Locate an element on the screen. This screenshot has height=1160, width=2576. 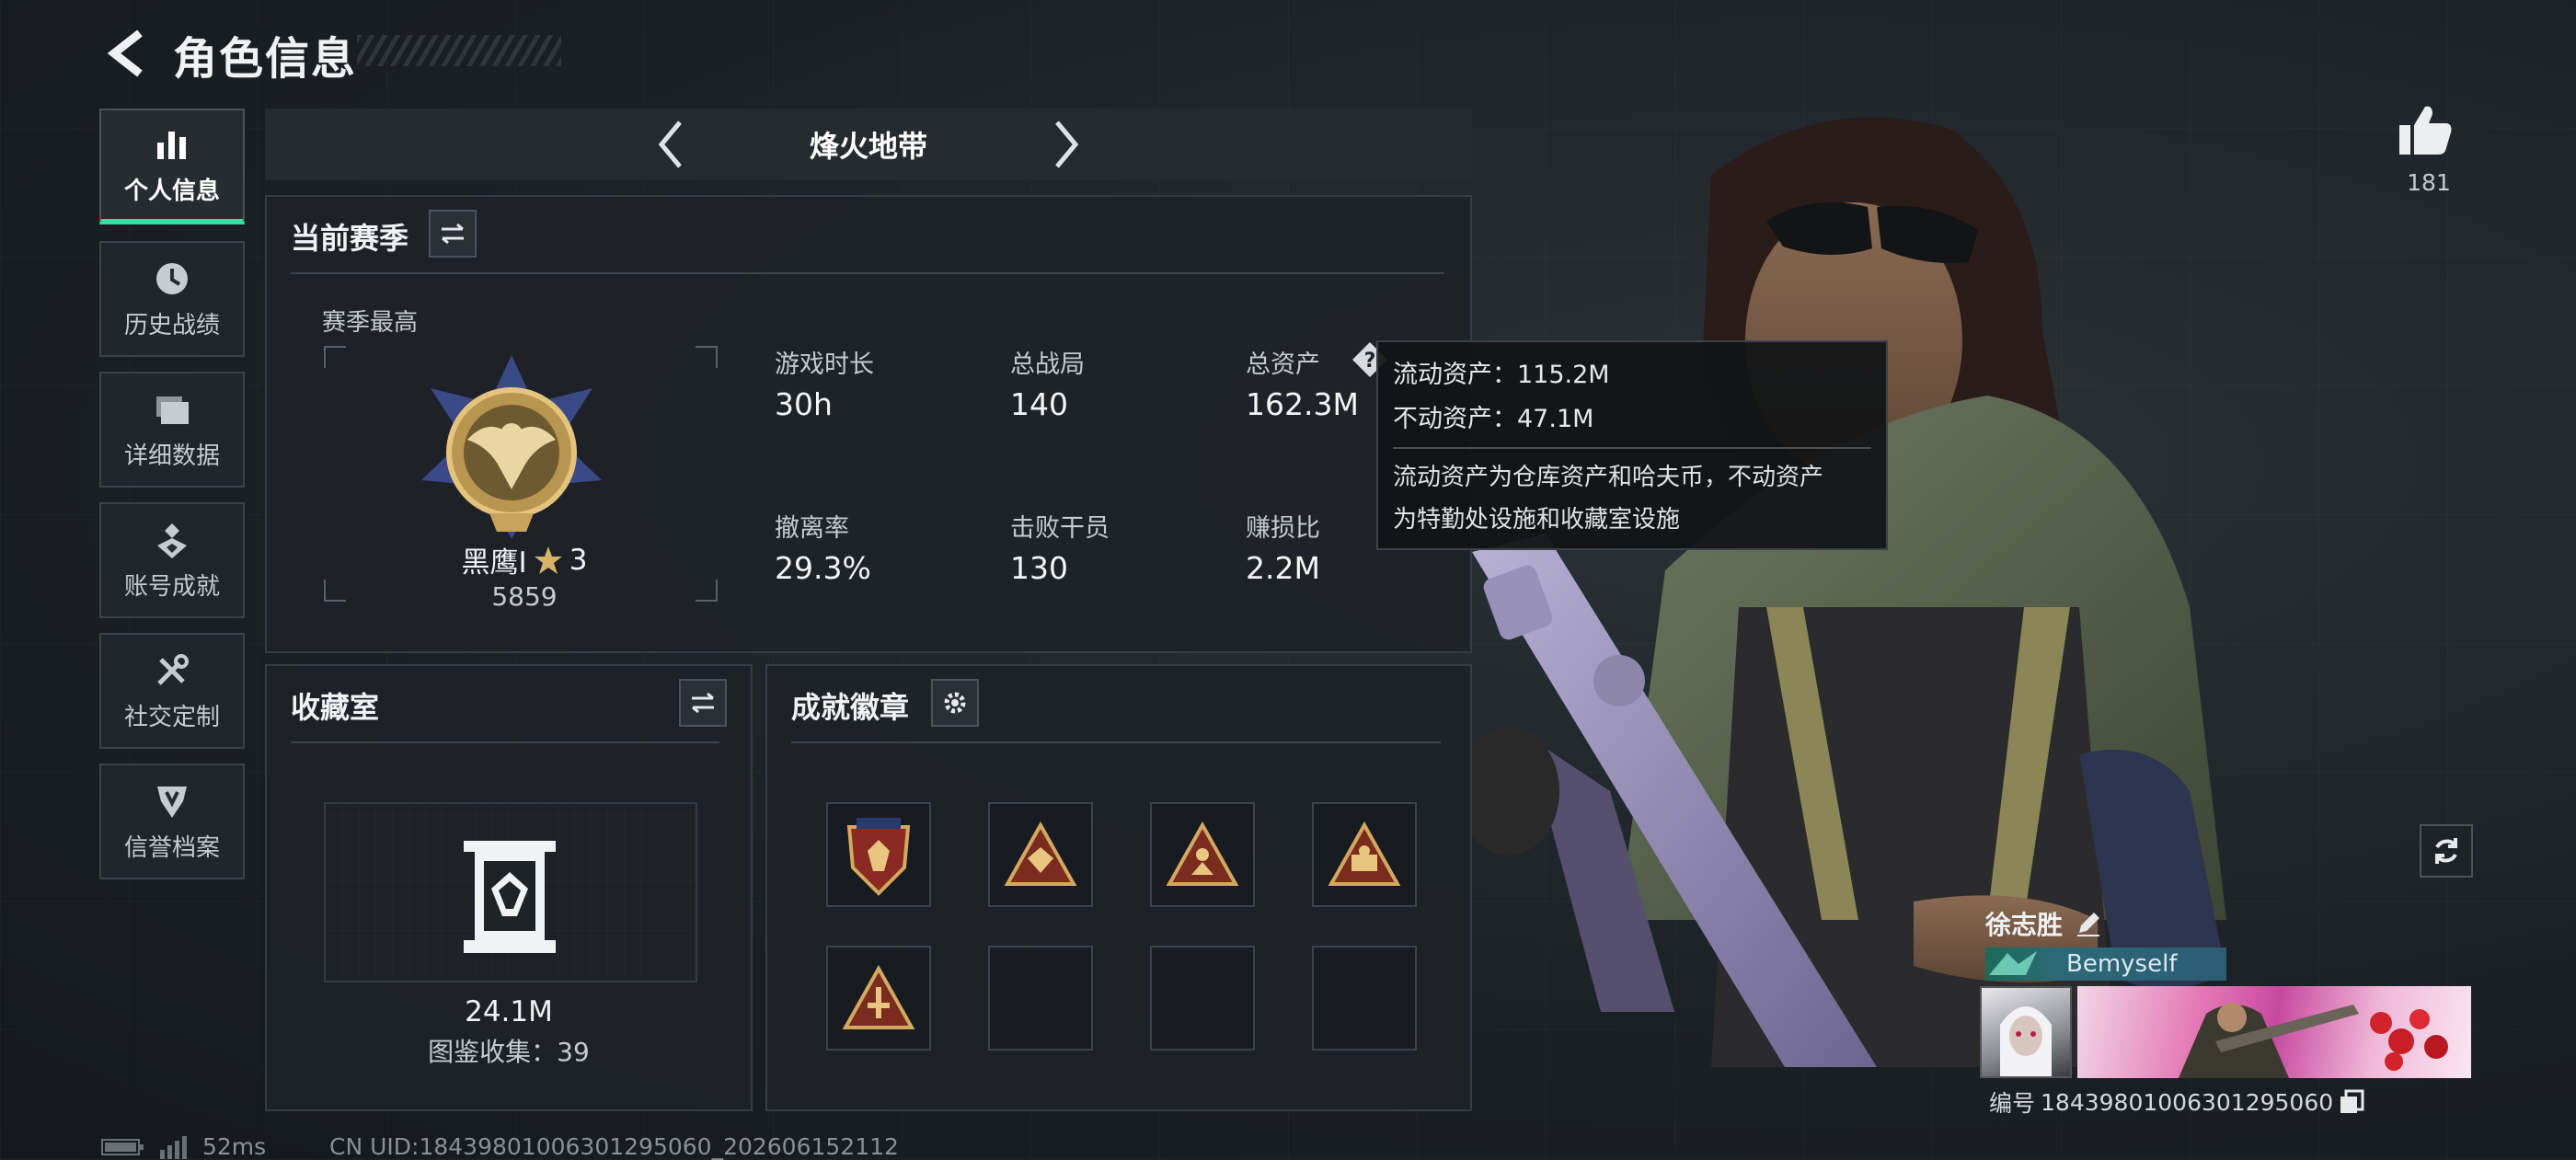
sidebar-item-history: 历史战绩 is located at coordinates (172, 299).